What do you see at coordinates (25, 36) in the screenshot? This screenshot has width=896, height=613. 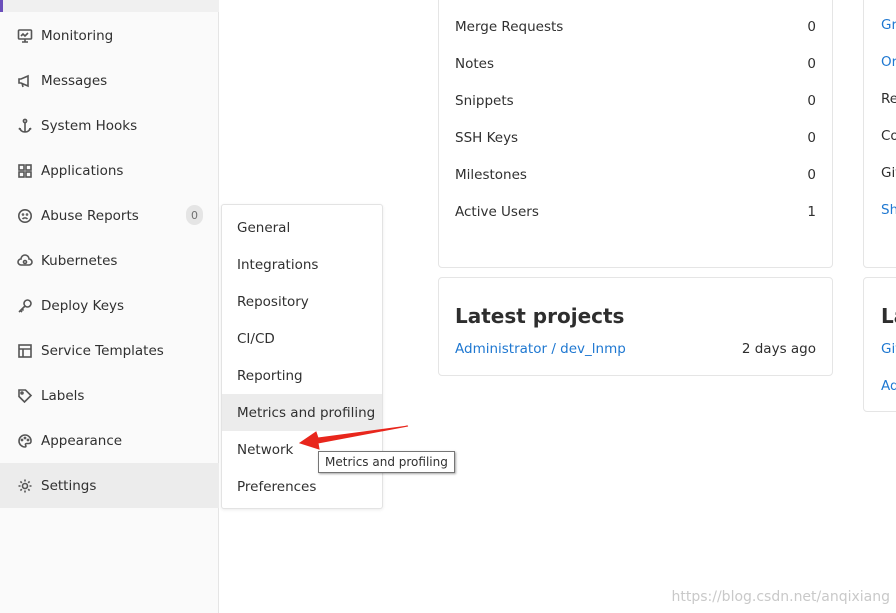 I see `monitor-icon` at bounding box center [25, 36].